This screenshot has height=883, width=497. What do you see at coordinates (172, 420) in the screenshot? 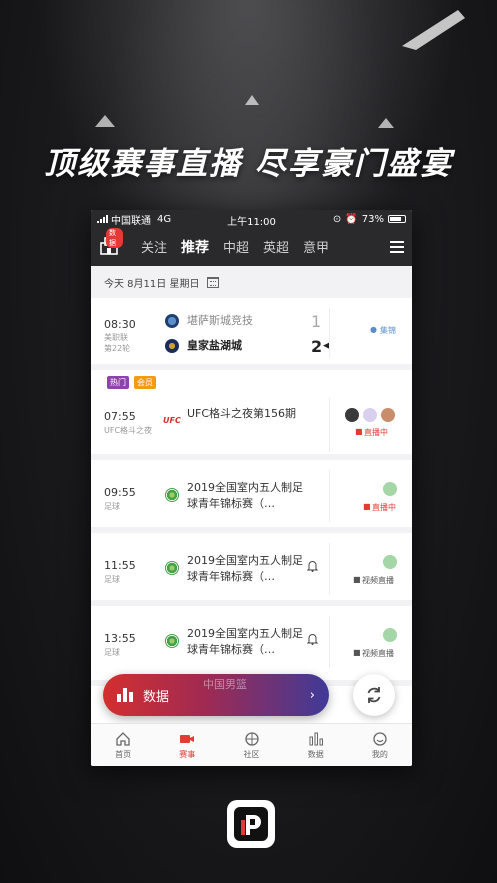
I see `ufc-logo: UFC` at bounding box center [172, 420].